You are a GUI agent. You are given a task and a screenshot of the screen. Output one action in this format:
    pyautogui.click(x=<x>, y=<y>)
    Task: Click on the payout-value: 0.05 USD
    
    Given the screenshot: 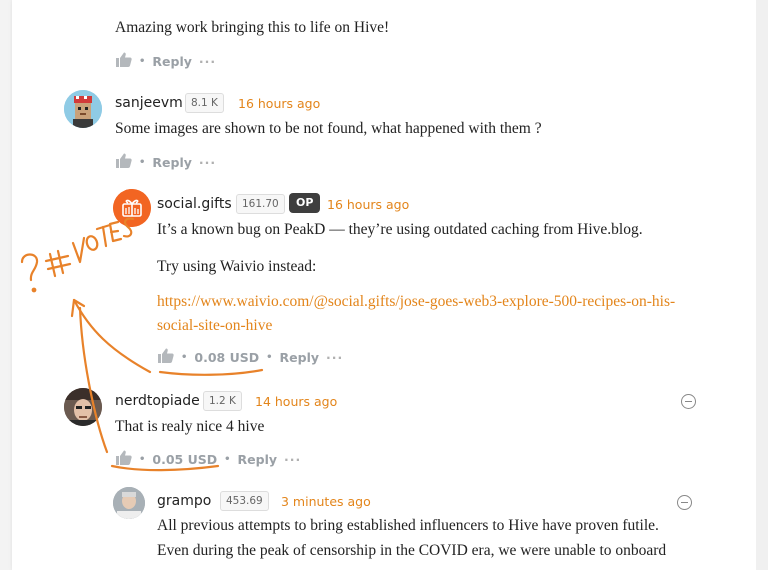 What is the action you would take?
    pyautogui.click(x=184, y=459)
    